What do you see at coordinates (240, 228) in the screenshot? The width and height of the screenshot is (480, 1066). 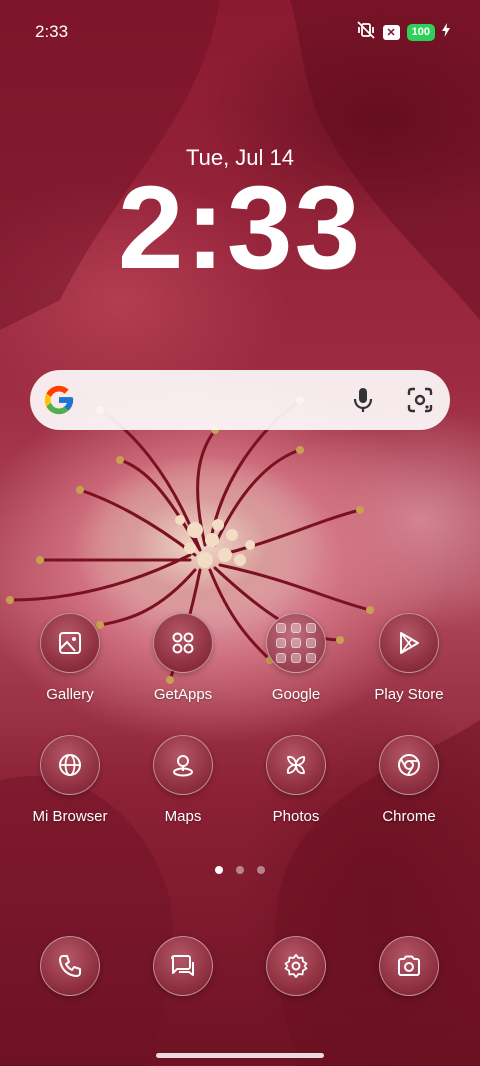 I see `lockscreen-clock: 2:33` at bounding box center [240, 228].